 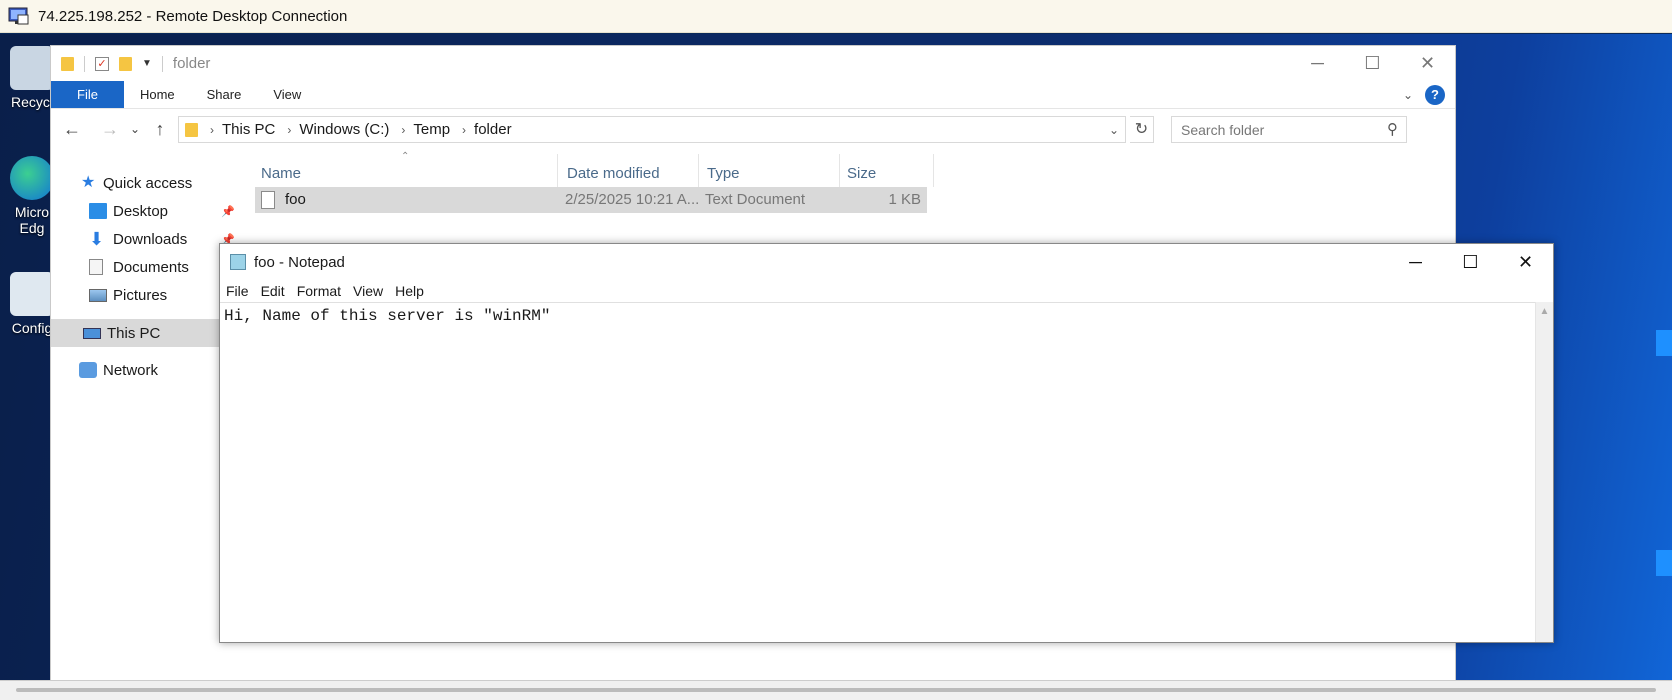 What do you see at coordinates (1114, 130) in the screenshot?
I see `address-dropdown-icon: ⌄` at bounding box center [1114, 130].